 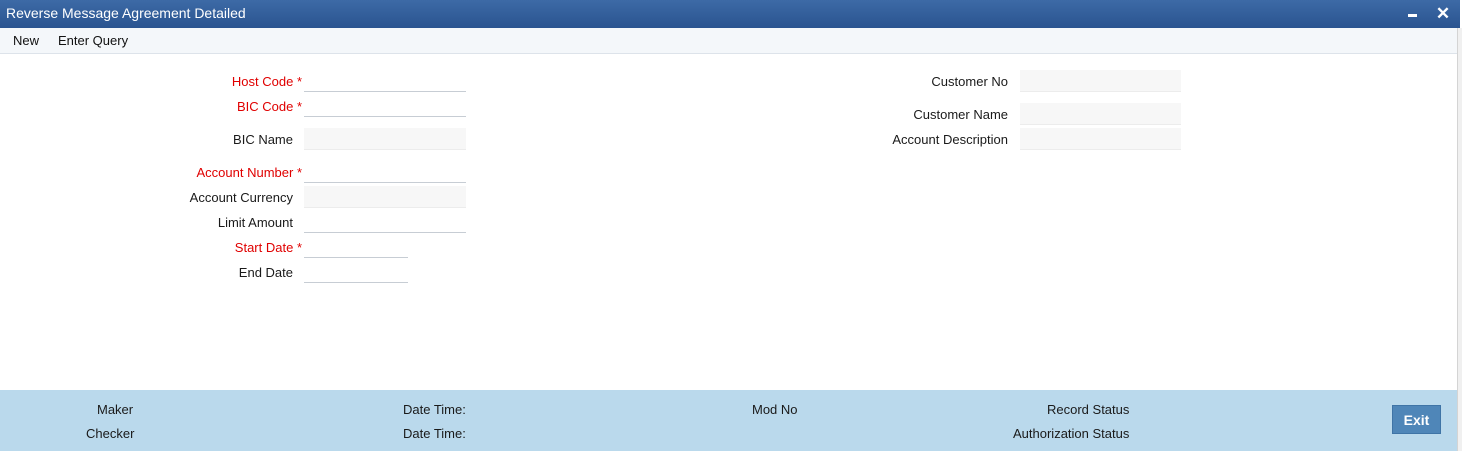 I want to click on account-description-input, so click(x=1100, y=138).